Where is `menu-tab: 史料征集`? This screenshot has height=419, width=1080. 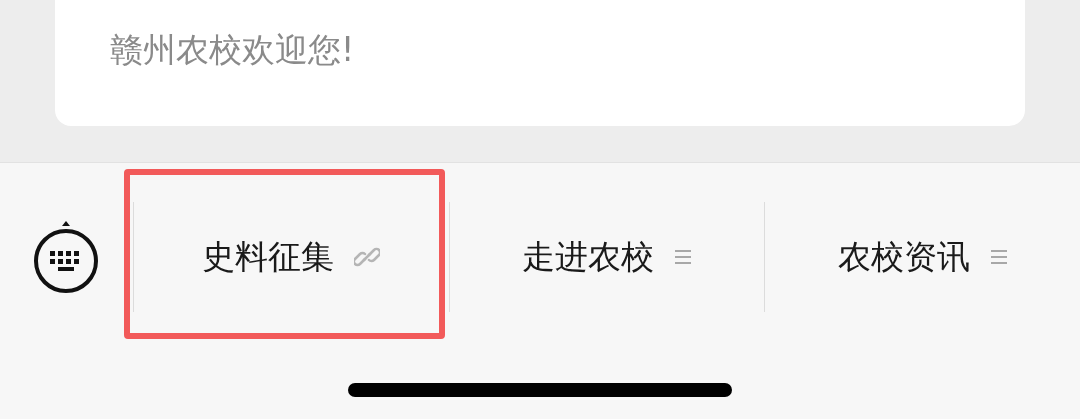 menu-tab: 史料征集 is located at coordinates (291, 256).